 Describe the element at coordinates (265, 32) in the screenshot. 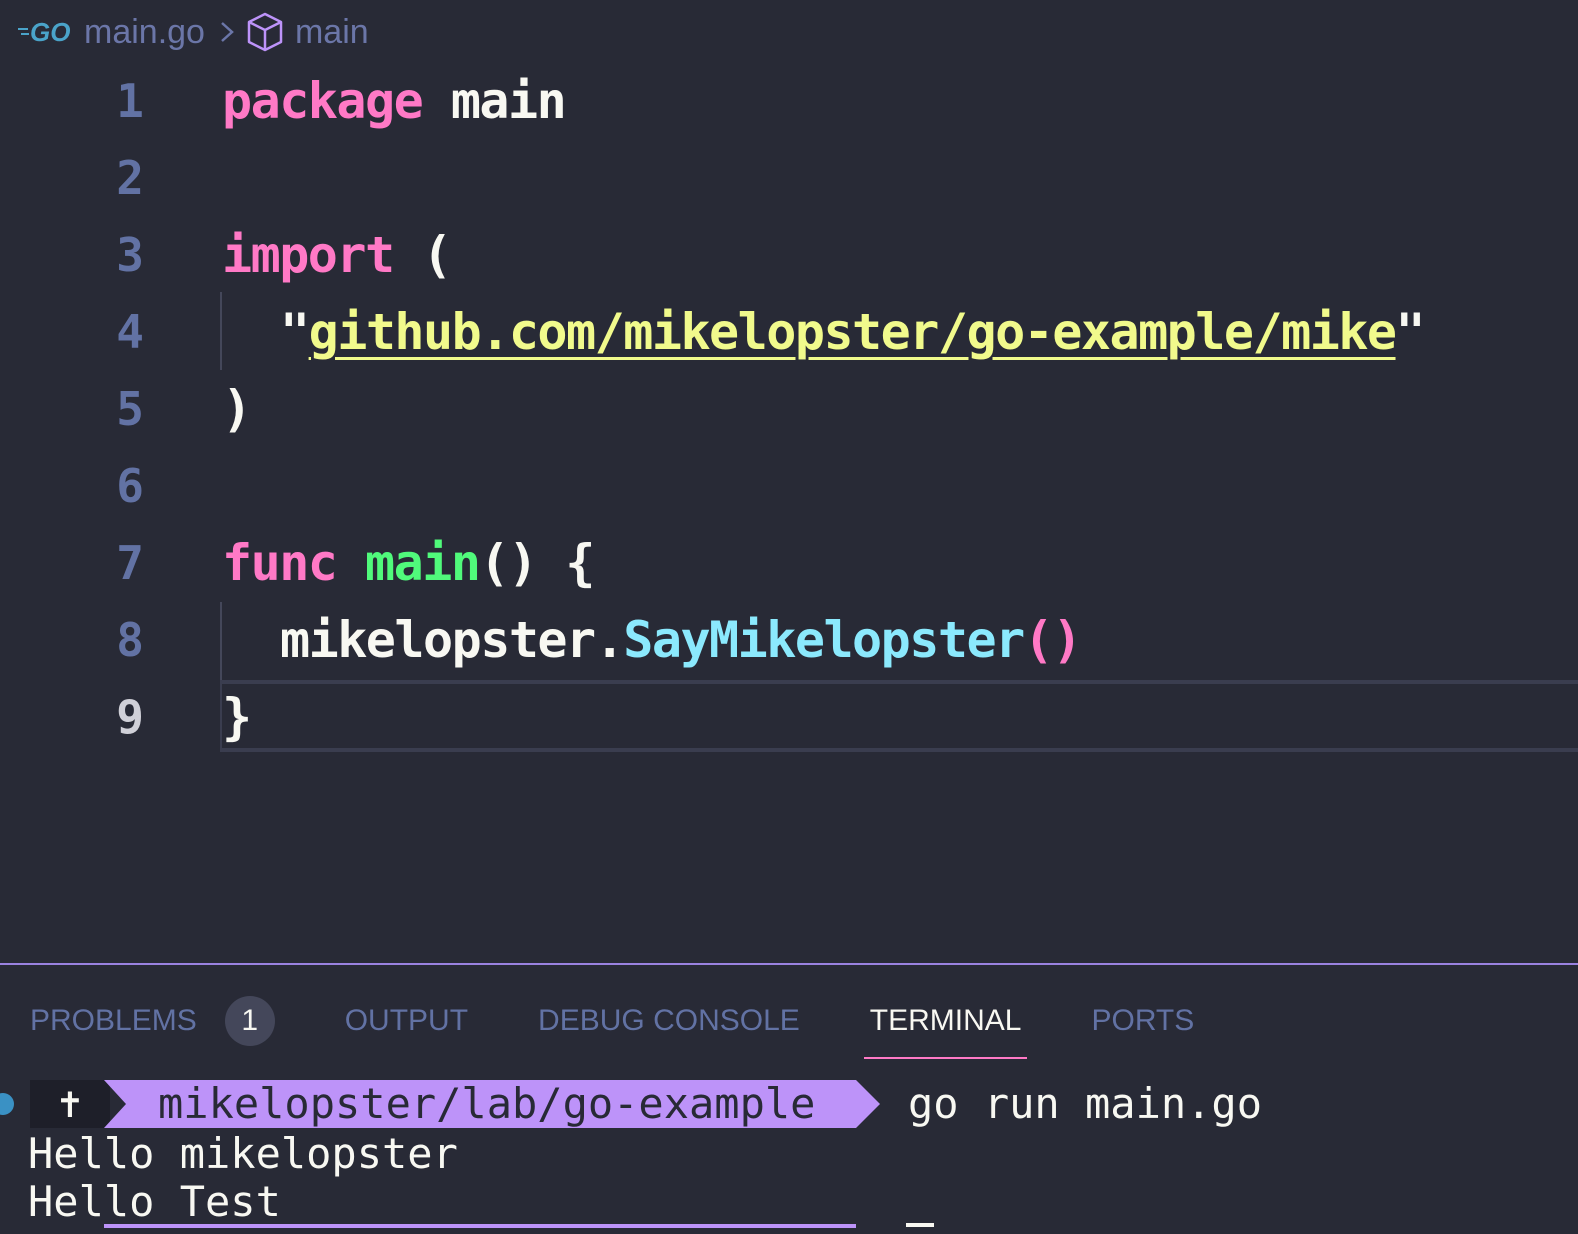

I see `package-cube-icon` at that location.